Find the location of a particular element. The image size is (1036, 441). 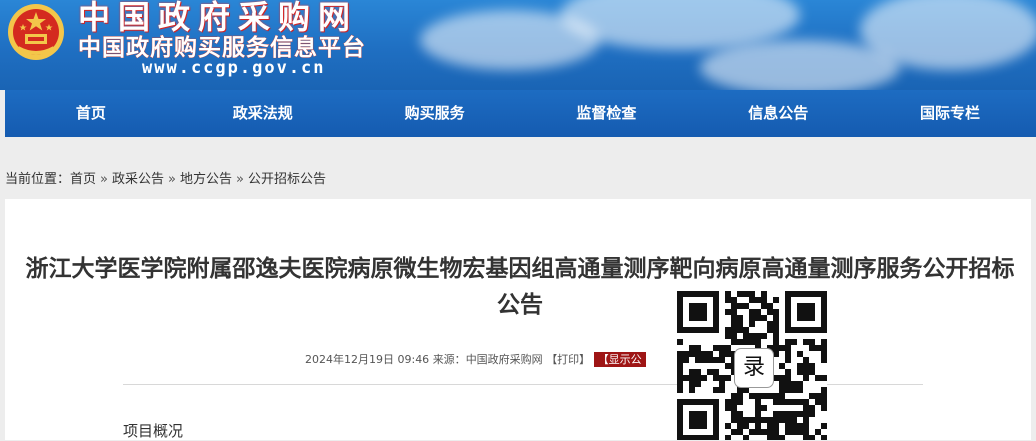

breadcrumb-prefix: 当前位置： is located at coordinates (38, 179).